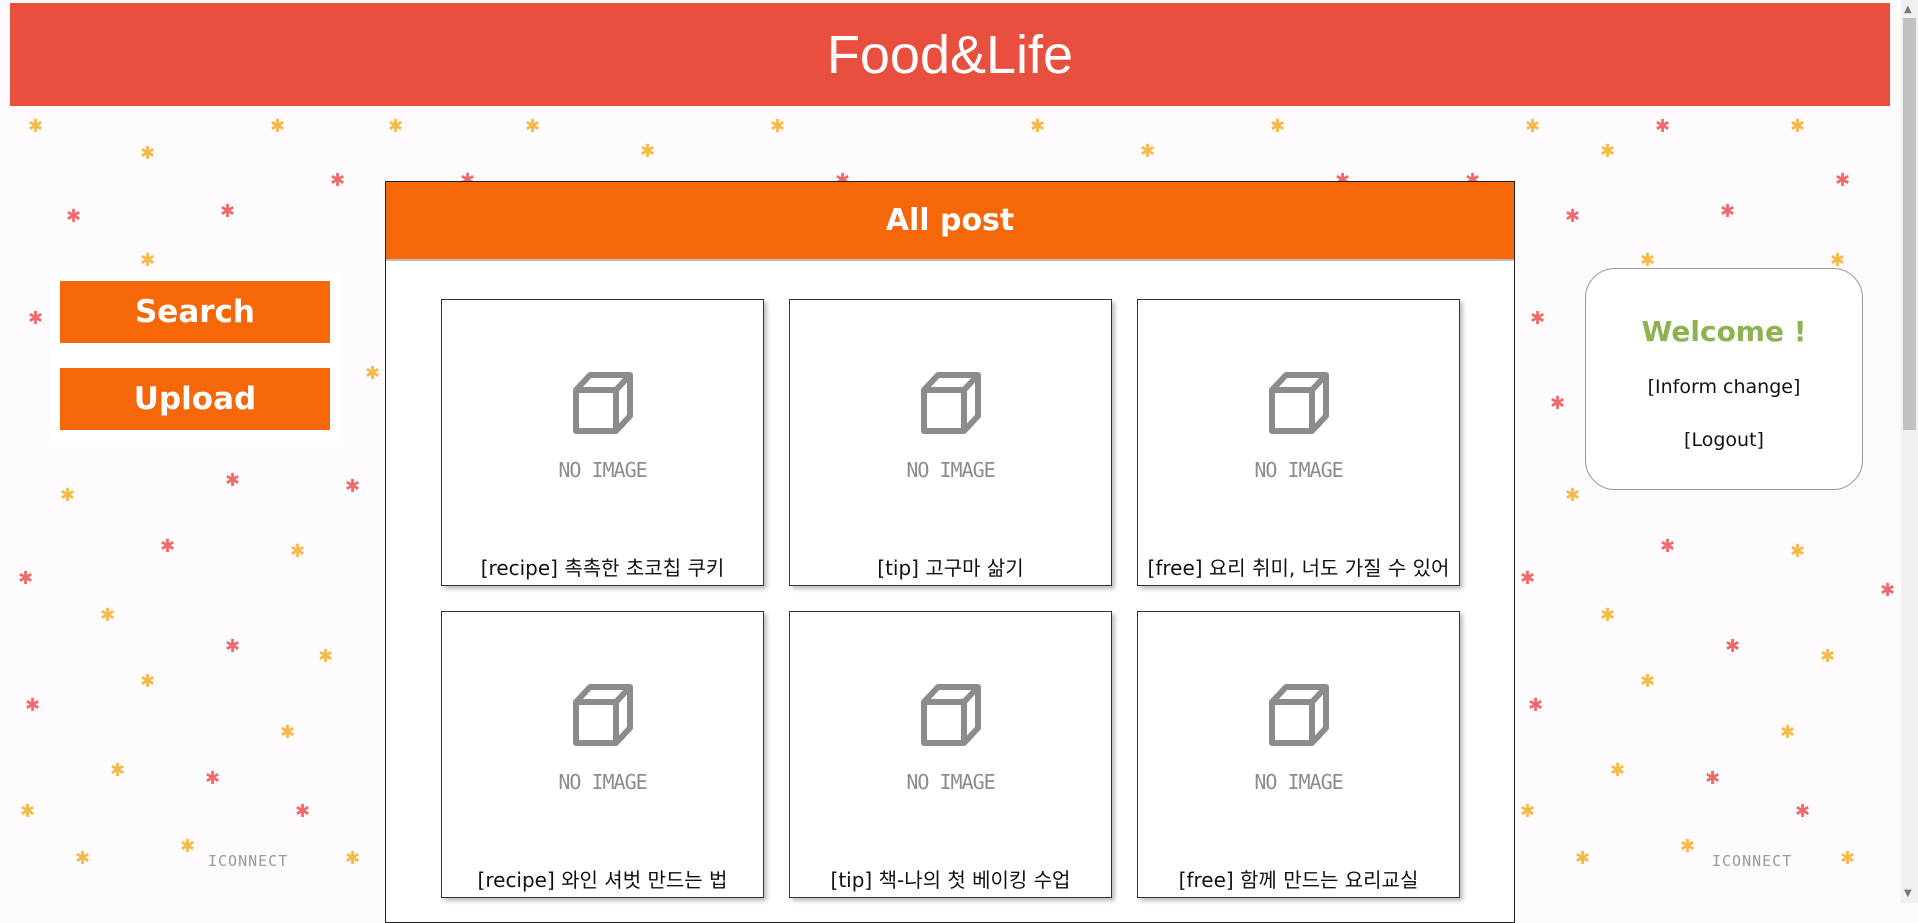  I want to click on inform-change-link: [Inform change], so click(1724, 387).